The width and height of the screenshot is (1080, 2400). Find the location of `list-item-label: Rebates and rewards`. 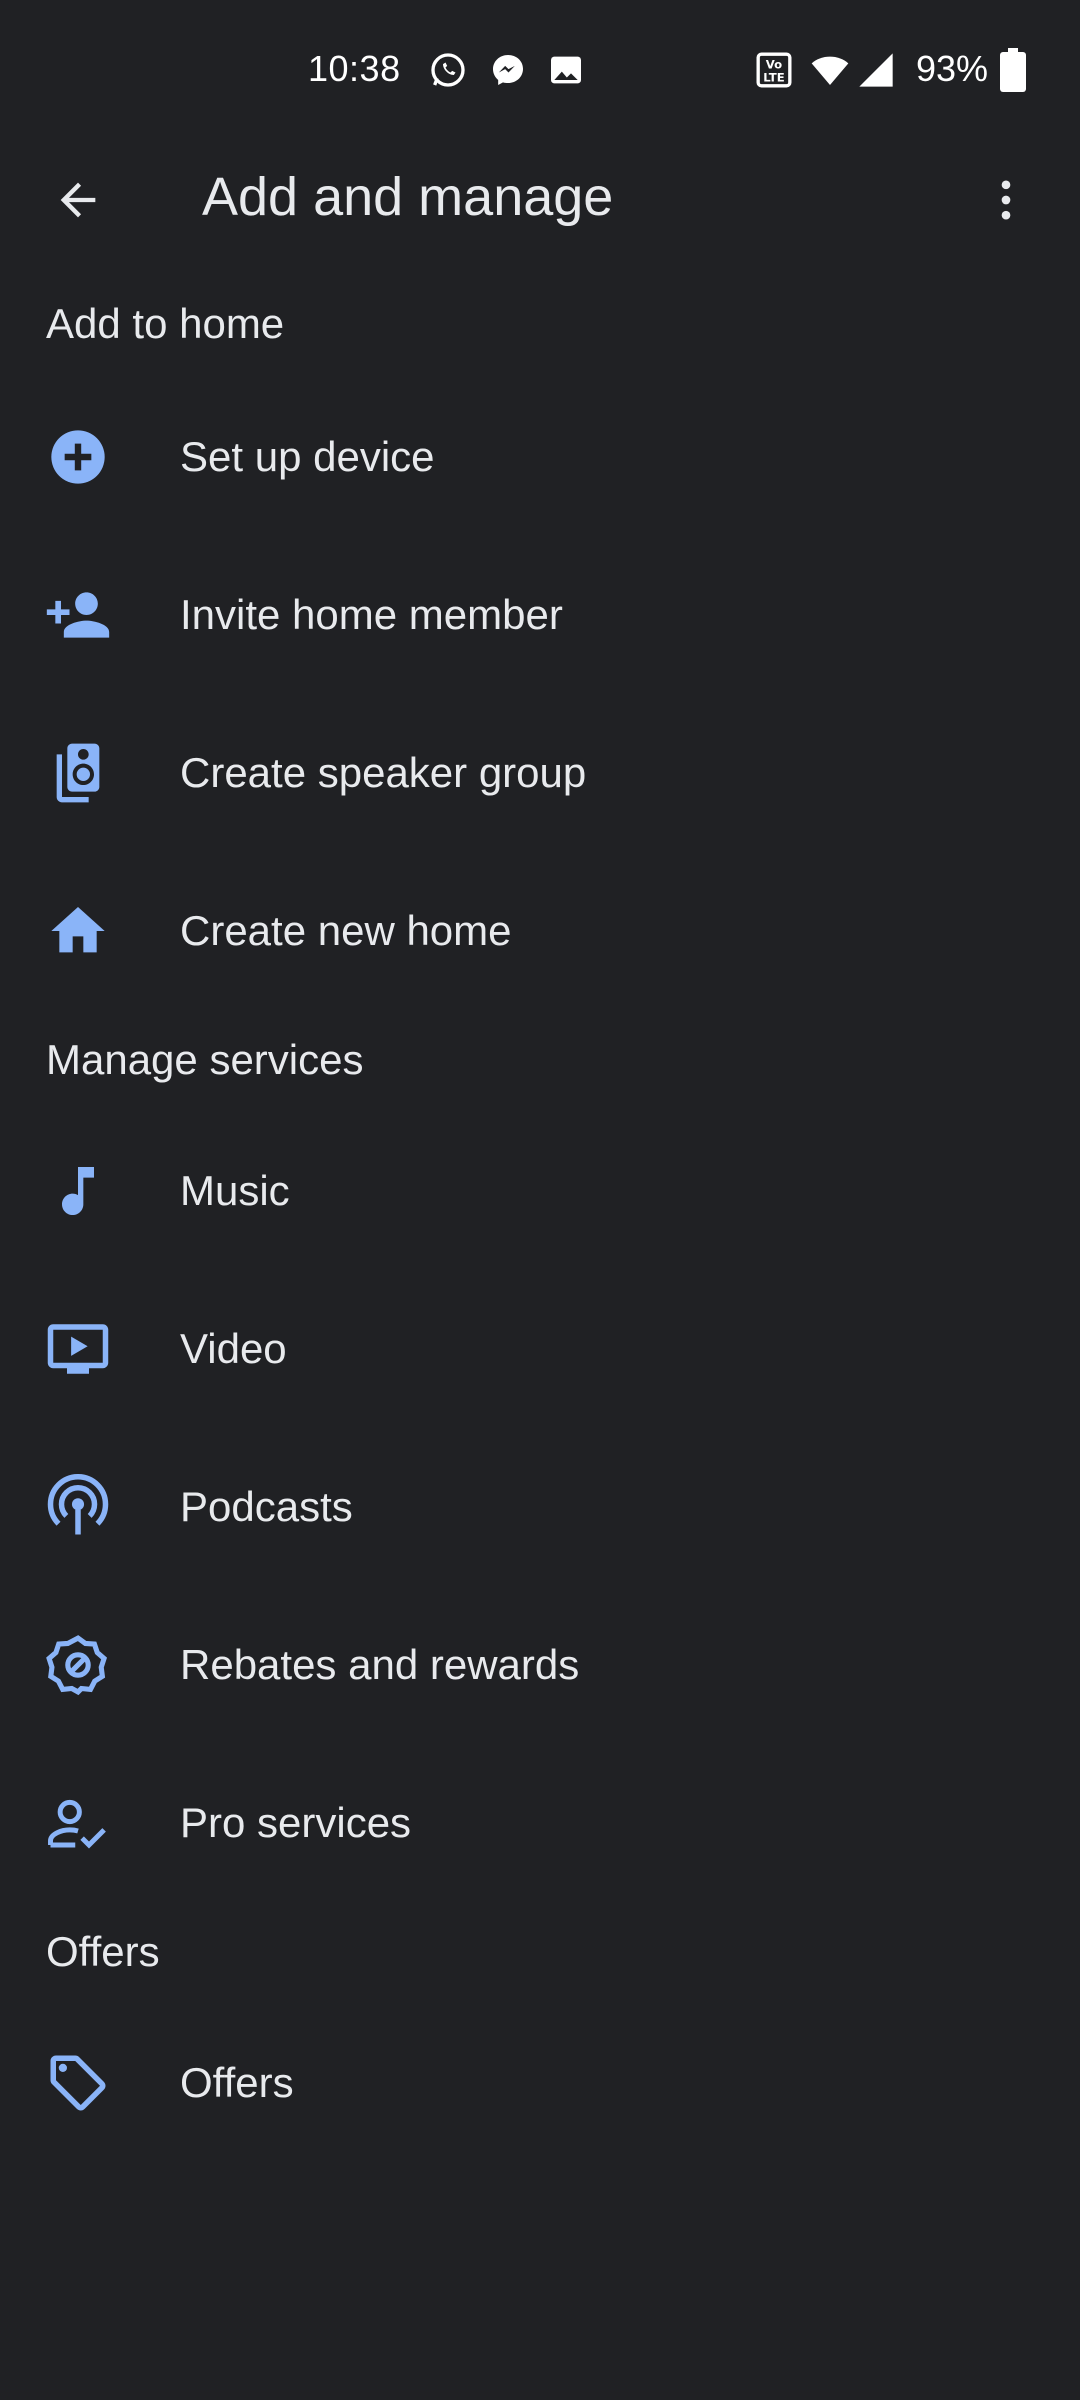

list-item-label: Rebates and rewards is located at coordinates (380, 1664).